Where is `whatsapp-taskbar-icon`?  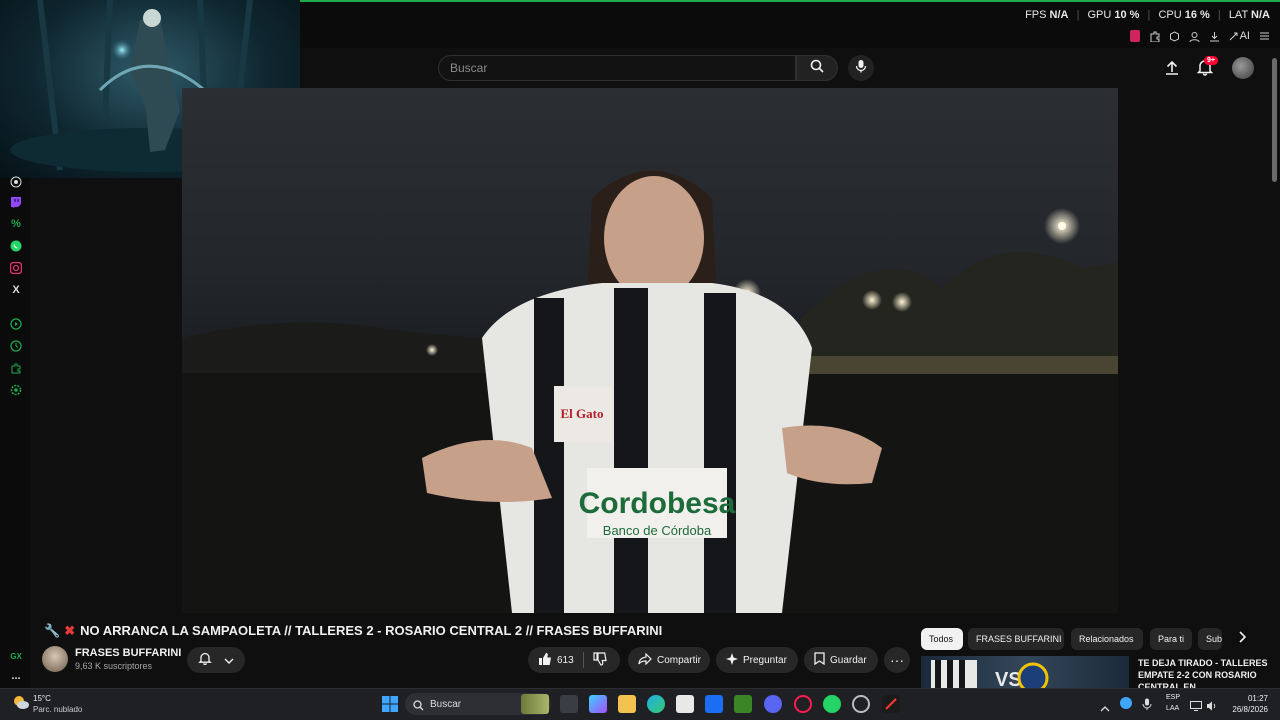 whatsapp-taskbar-icon is located at coordinates (832, 704).